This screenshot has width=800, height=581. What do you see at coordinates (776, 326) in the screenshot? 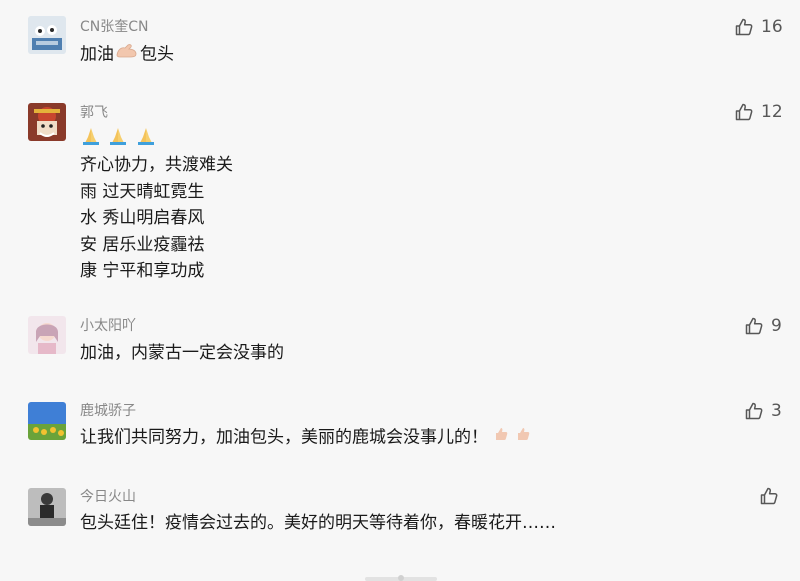
I see `like-count: 9` at bounding box center [776, 326].